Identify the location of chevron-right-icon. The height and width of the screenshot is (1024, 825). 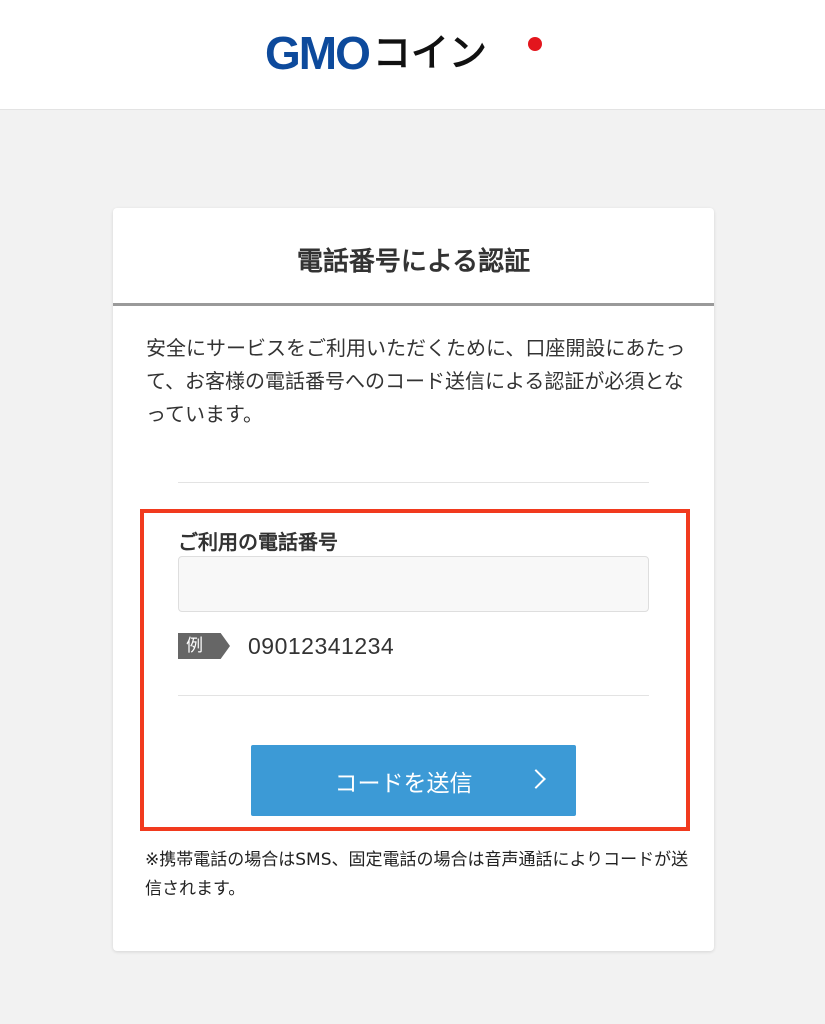
(536, 779).